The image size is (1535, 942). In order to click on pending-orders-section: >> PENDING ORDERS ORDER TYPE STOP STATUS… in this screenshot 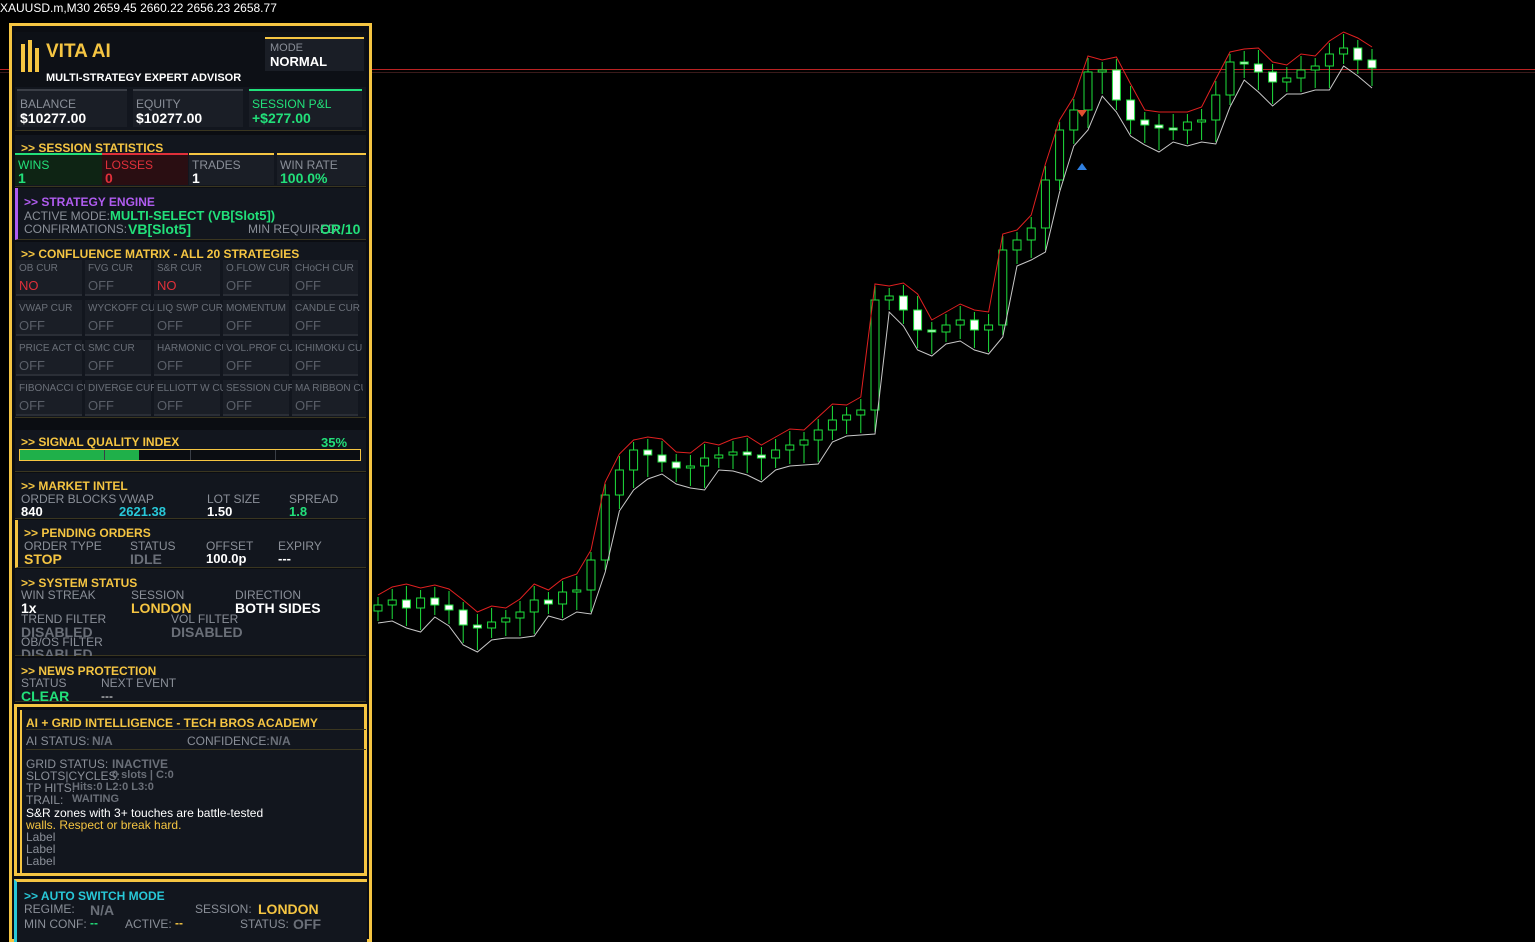, I will do `click(190, 544)`.